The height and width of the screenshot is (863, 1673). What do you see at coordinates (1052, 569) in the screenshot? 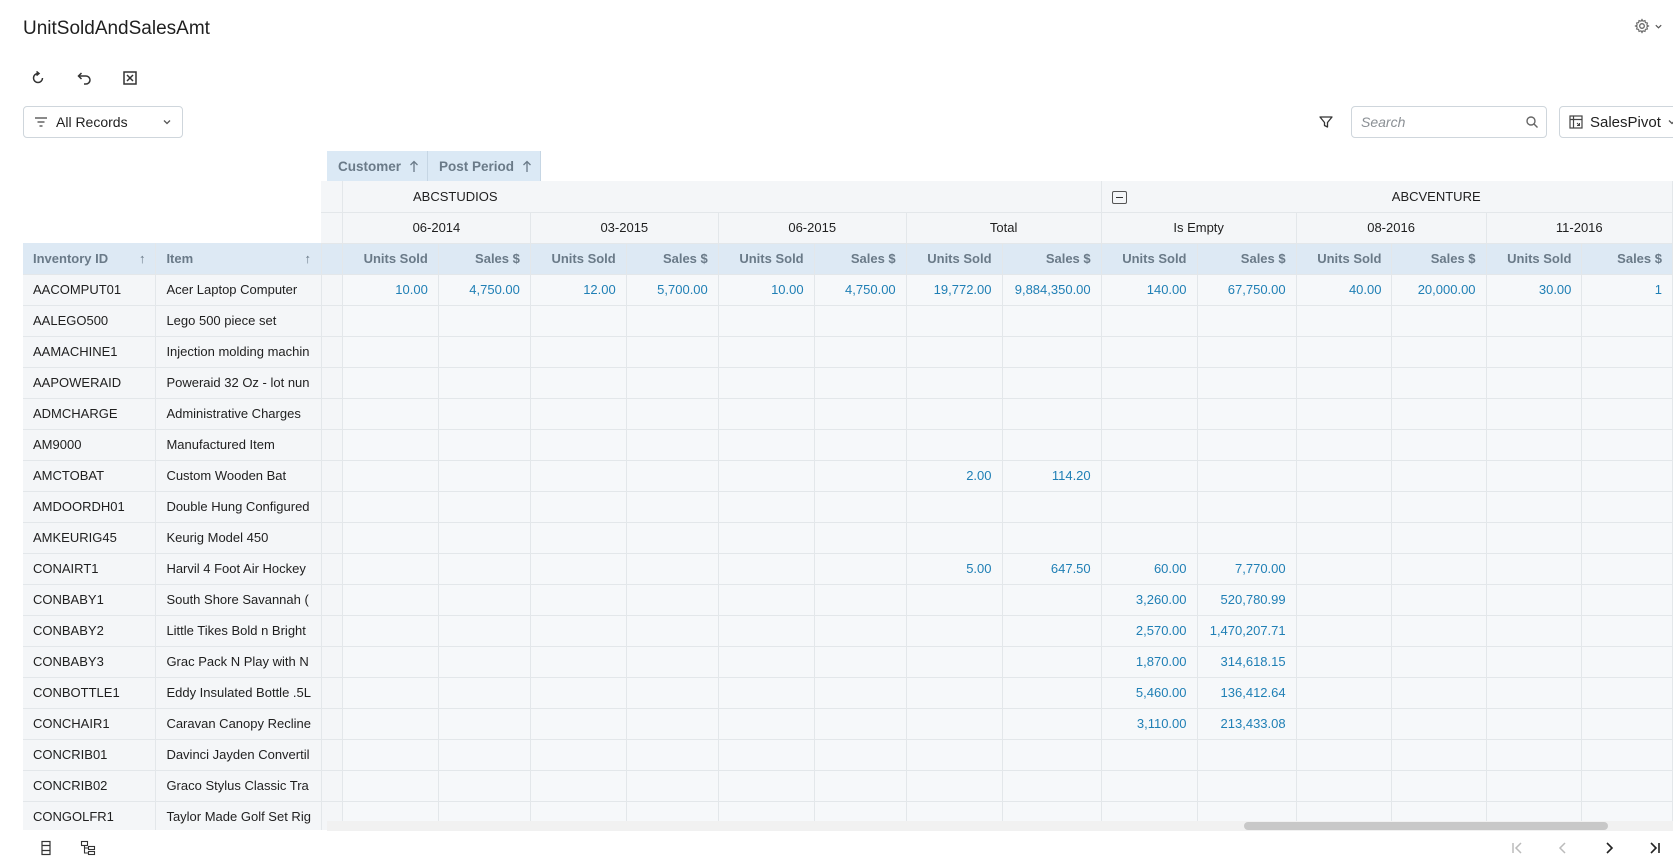
I see `value-cell: 647.50` at bounding box center [1052, 569].